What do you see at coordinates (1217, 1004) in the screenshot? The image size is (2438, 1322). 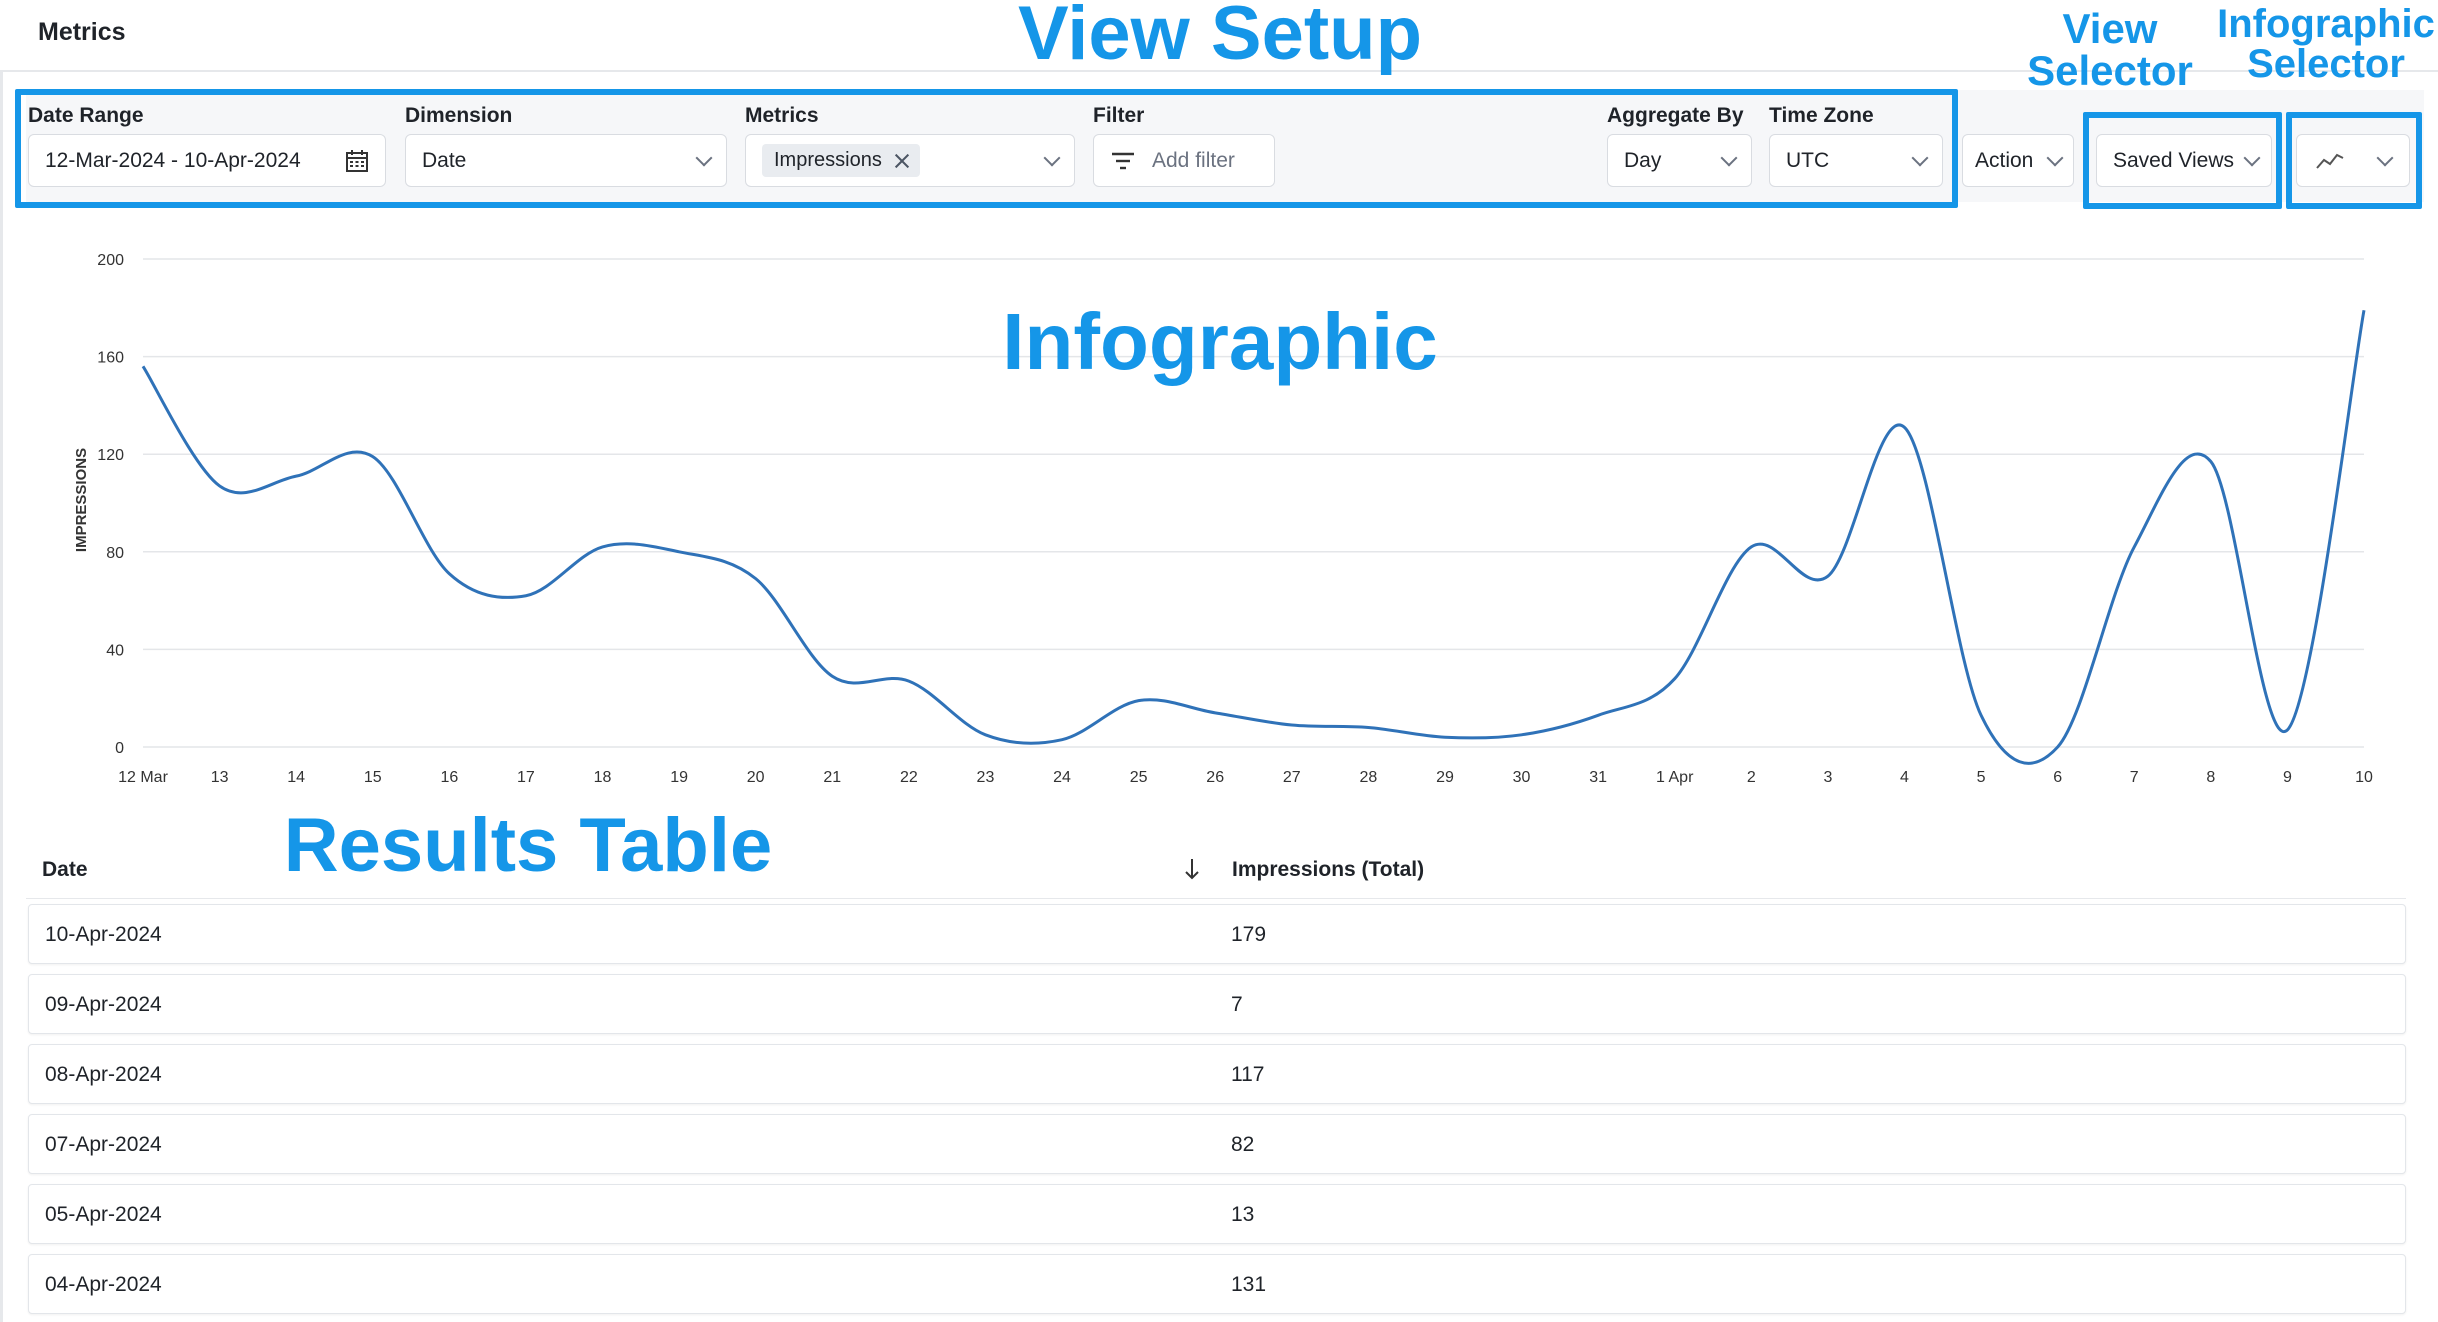 I see `table-row: 09-Apr-2024 7` at bounding box center [1217, 1004].